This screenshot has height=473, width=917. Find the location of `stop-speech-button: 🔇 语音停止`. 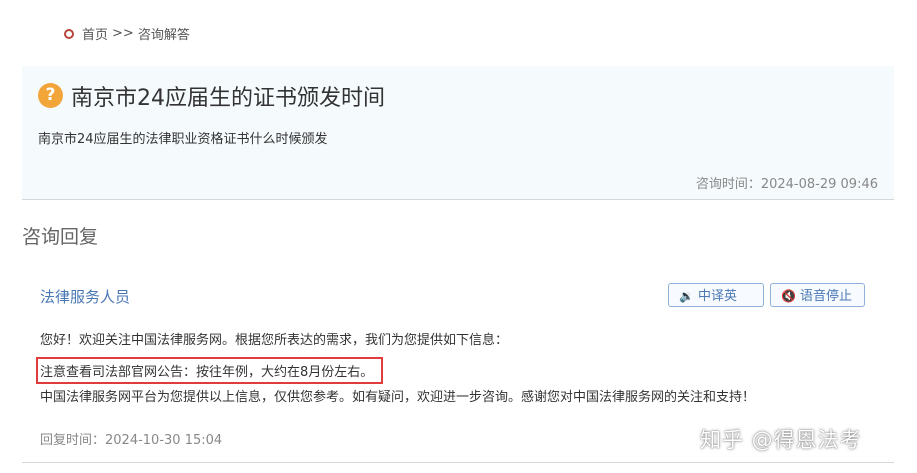

stop-speech-button: 🔇 语音停止 is located at coordinates (817, 295).